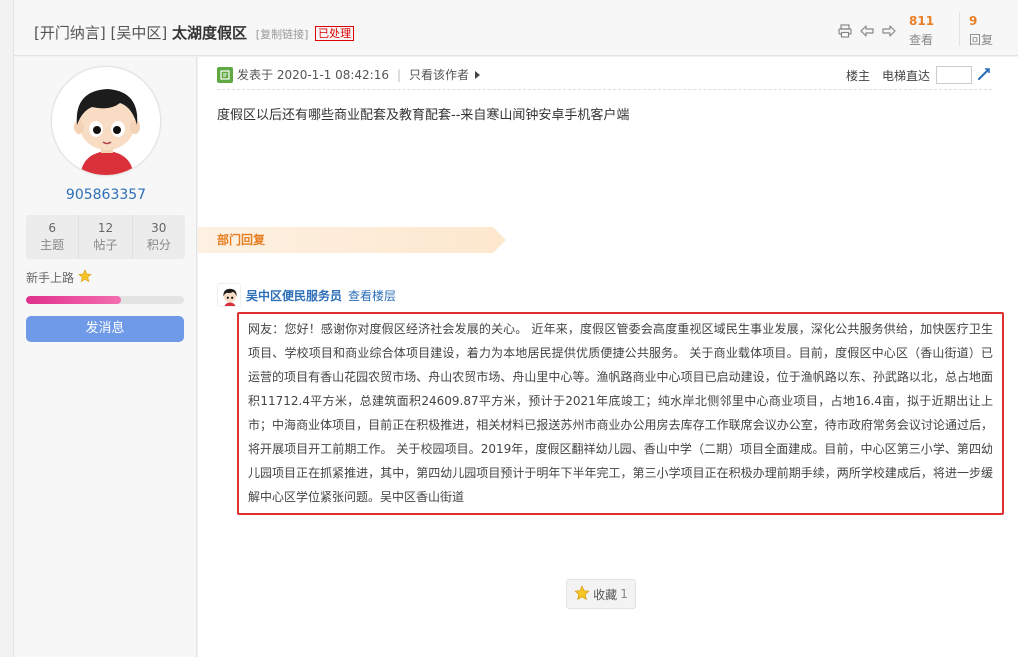 Image resolution: width=1018 pixels, height=657 pixels. I want to click on post-date: 发表于 2020-1-1 08:42:16, so click(313, 75).